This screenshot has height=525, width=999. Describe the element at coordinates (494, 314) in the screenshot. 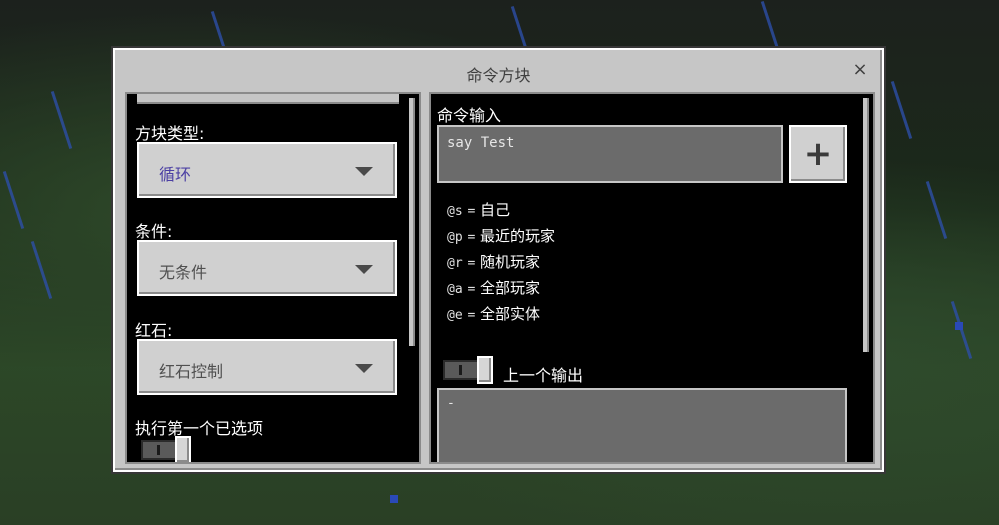

I see `list-item: @e = 全部实体` at that location.